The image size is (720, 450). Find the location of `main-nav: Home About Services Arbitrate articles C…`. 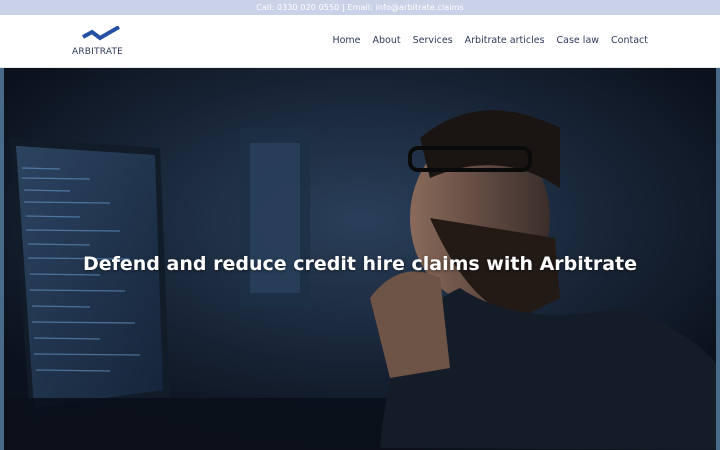

main-nav: Home About Services Arbitrate articles C… is located at coordinates (490, 40).